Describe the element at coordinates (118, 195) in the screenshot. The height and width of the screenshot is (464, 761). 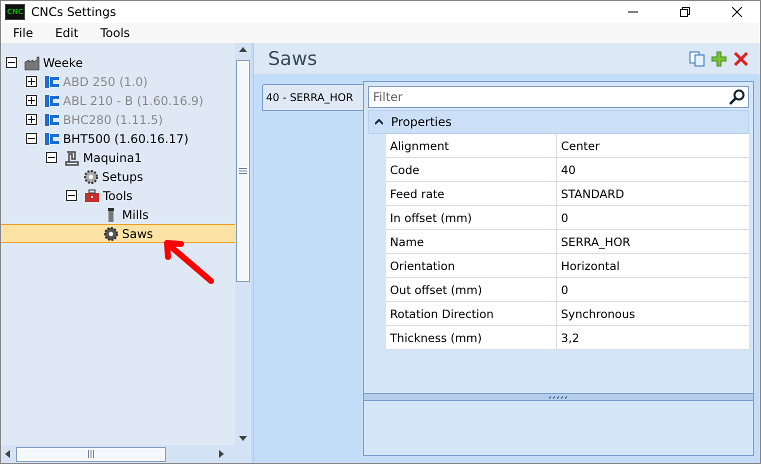
I see `tree-item: Tools` at that location.